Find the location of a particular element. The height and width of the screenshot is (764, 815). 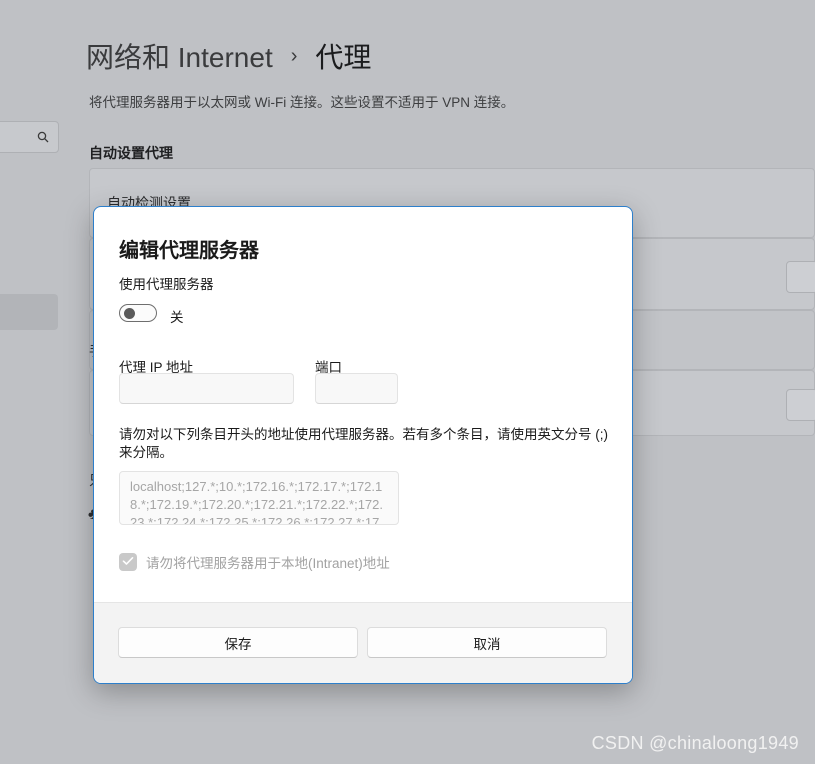

toggle-state-text: 关 is located at coordinates (177, 317).